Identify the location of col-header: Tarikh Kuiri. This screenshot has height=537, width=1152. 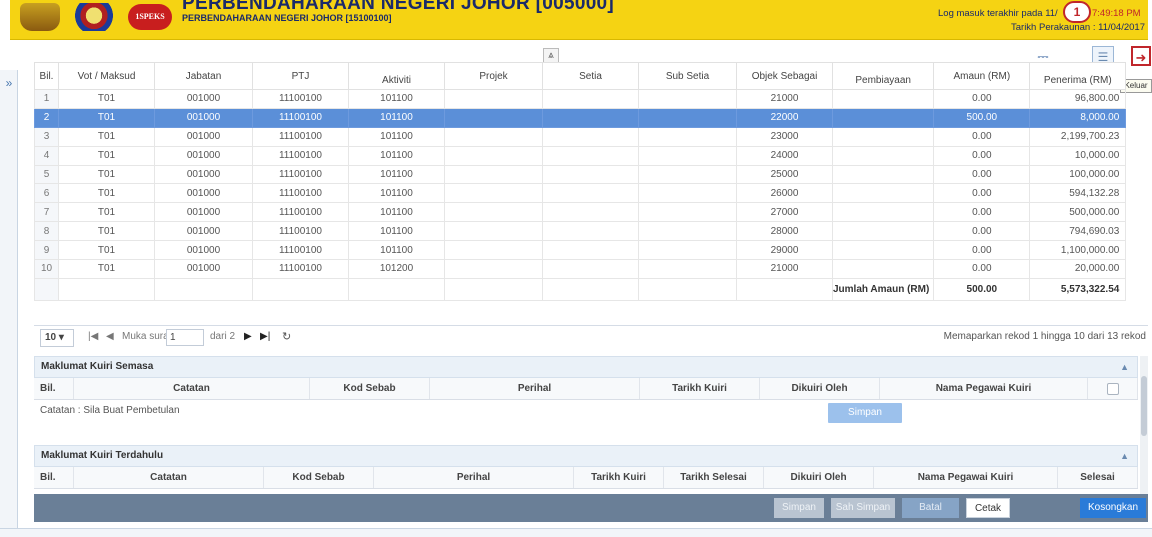
(619, 477).